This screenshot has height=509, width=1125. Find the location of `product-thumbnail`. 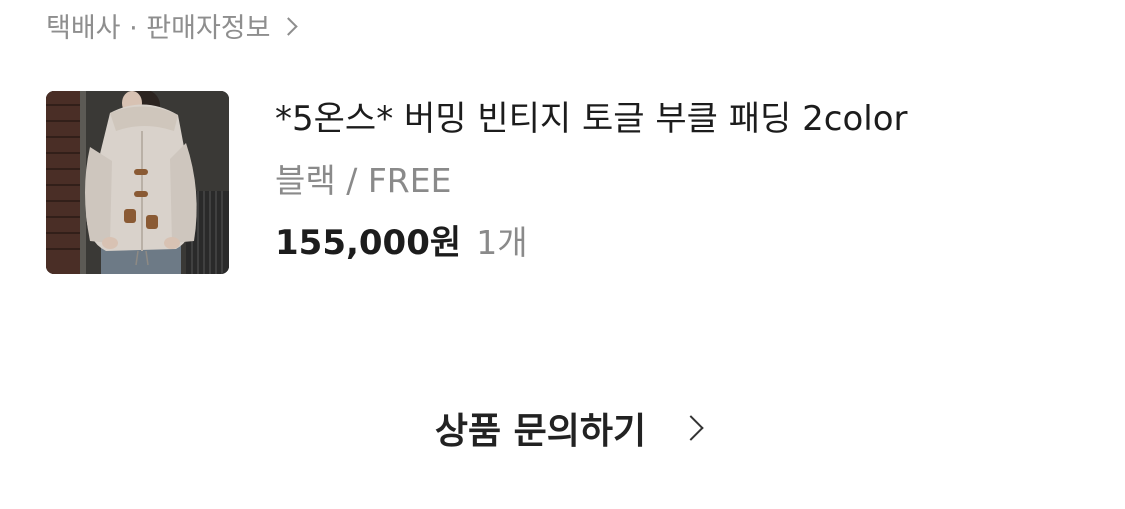

product-thumbnail is located at coordinates (137, 182).